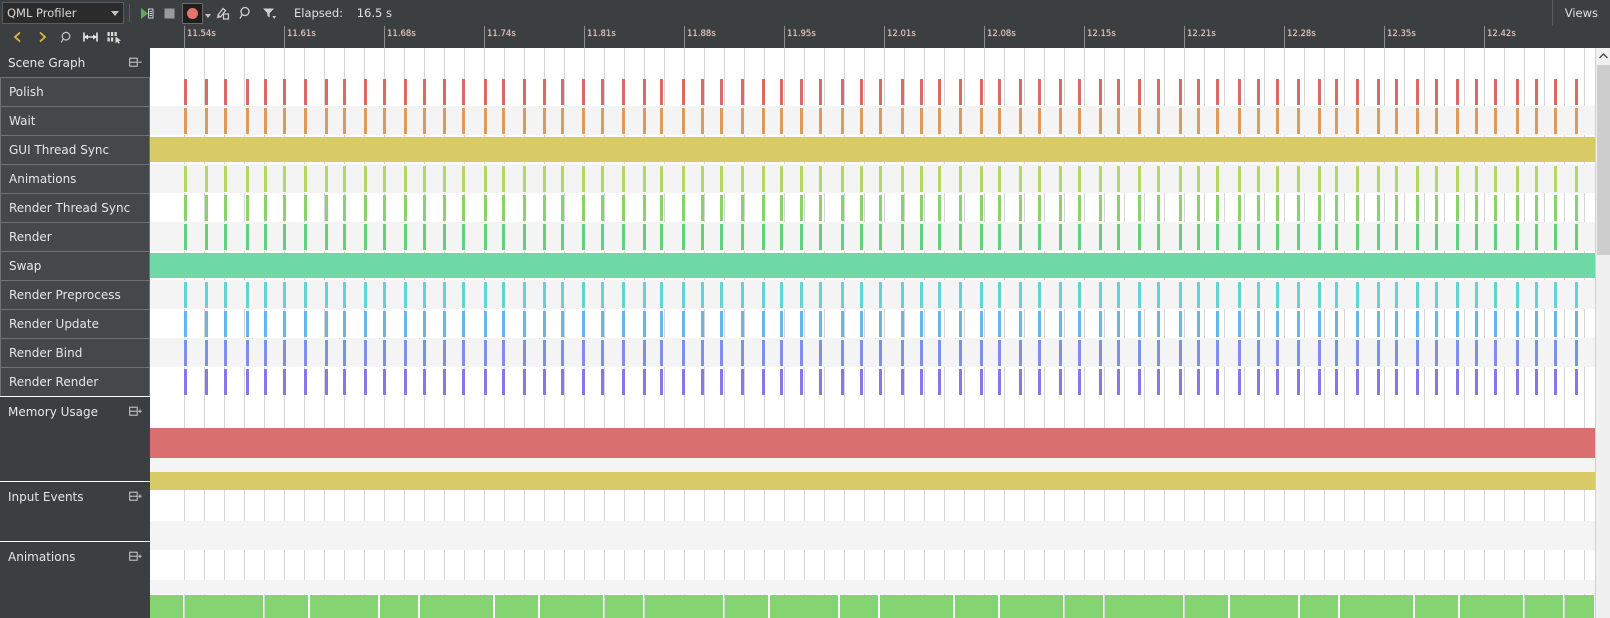 This screenshot has height=618, width=1610. What do you see at coordinates (146, 13) in the screenshot?
I see `start-profiling-button` at bounding box center [146, 13].